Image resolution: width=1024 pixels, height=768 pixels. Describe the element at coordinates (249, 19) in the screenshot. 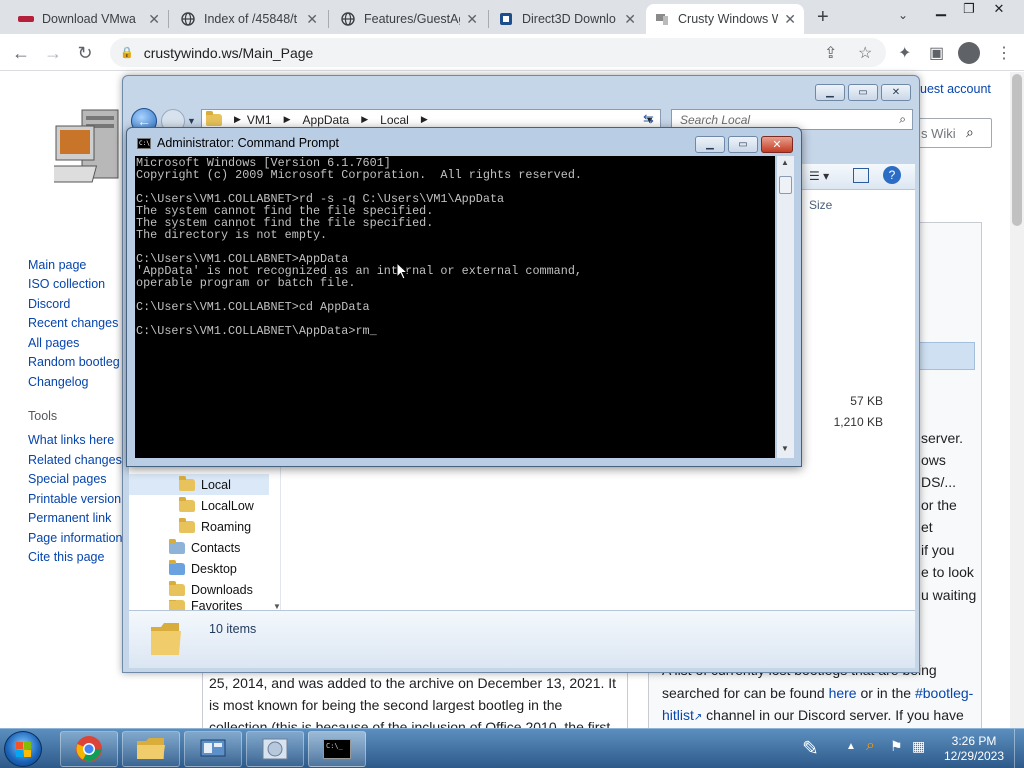

I see `tab-index-of: Index of /45848/t ✕` at that location.